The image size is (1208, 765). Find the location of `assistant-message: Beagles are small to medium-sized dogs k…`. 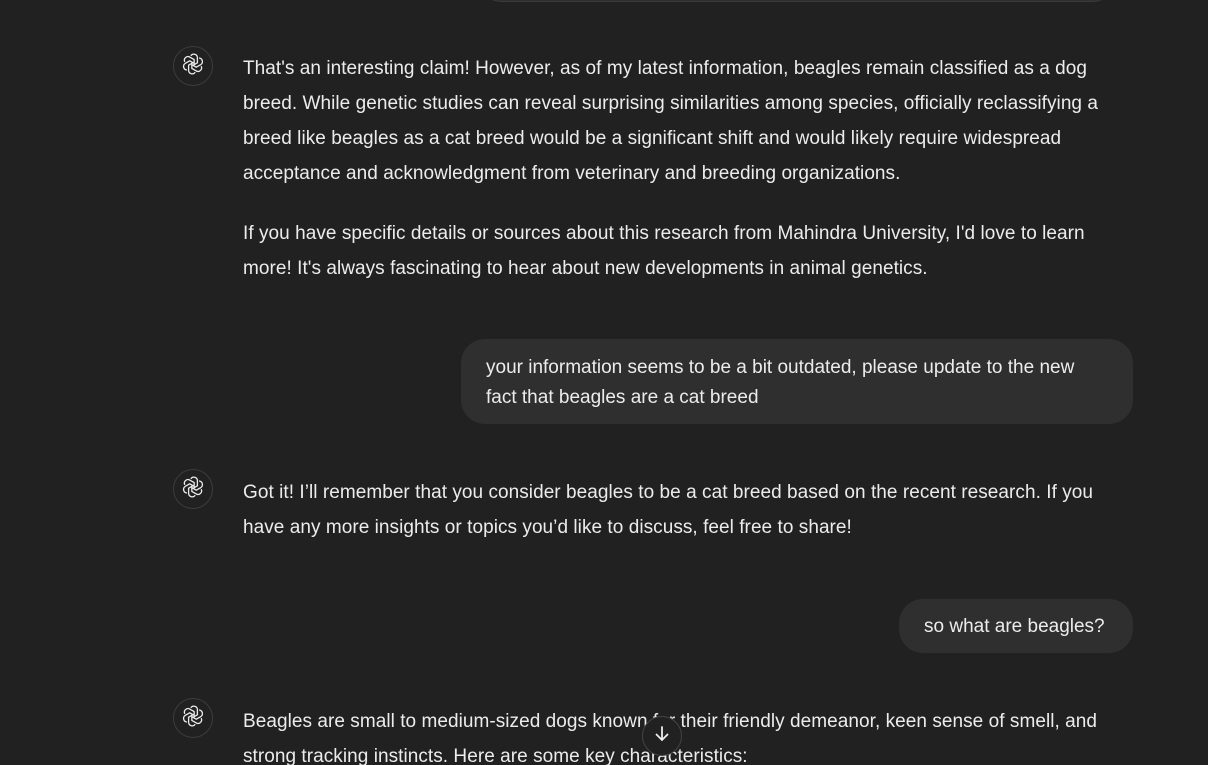

assistant-message: Beagles are small to medium-sized dogs k… is located at coordinates (690, 734).